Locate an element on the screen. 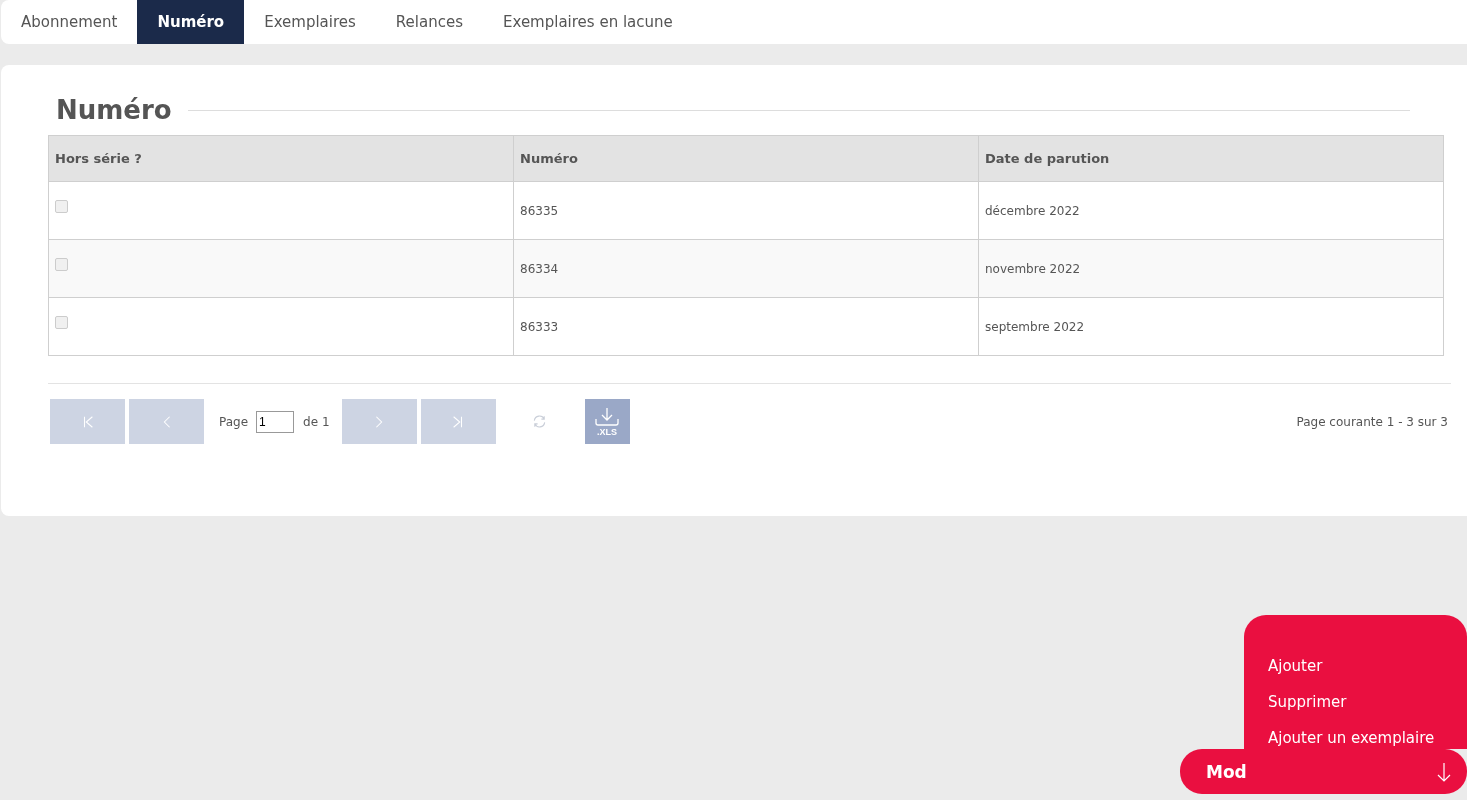  tab: Exemplaires en lacune is located at coordinates (588, 22).